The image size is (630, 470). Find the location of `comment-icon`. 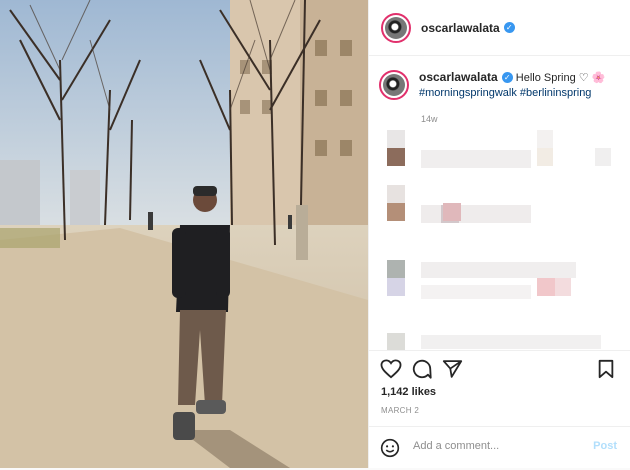

comment-icon is located at coordinates (422, 369).